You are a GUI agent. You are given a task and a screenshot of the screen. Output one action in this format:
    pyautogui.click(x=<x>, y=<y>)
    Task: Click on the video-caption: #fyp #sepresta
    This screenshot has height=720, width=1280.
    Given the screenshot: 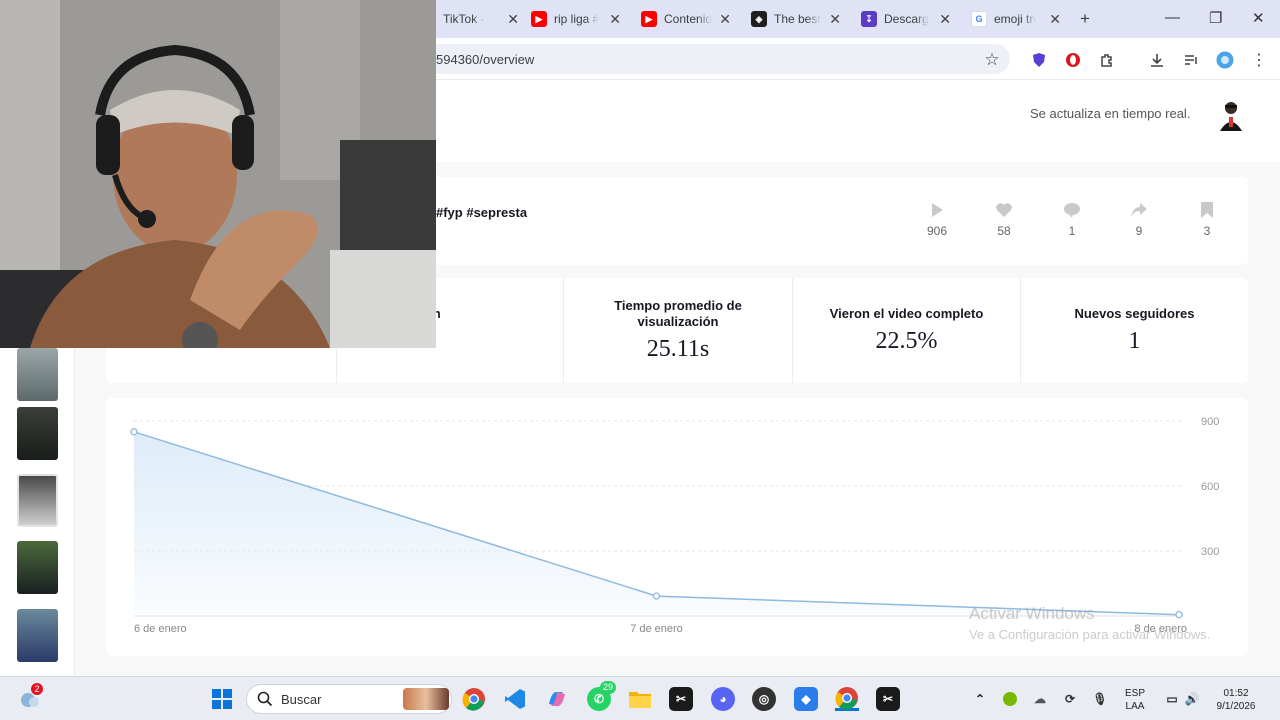 What is the action you would take?
    pyautogui.click(x=482, y=212)
    